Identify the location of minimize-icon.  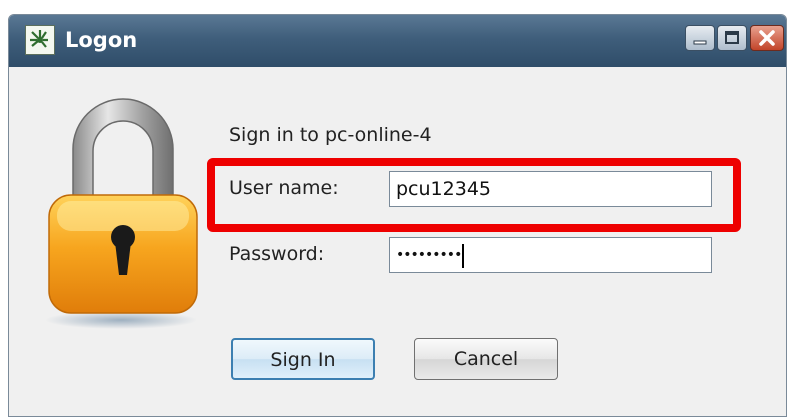
(700, 42).